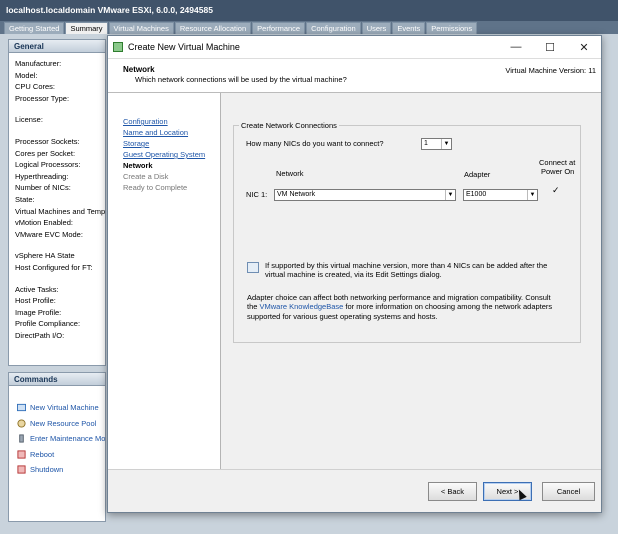 Image resolution: width=618 pixels, height=534 pixels. I want to click on commands-panel-title: Commands, so click(57, 379).